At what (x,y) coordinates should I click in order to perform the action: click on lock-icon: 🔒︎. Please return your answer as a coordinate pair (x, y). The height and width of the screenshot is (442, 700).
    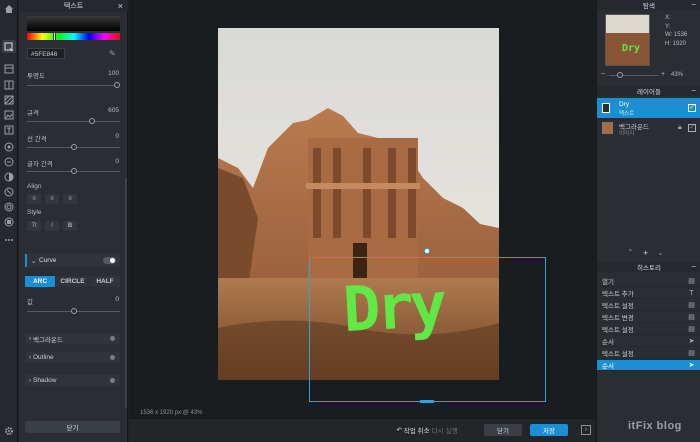
    Looking at the image, I should click on (680, 128).